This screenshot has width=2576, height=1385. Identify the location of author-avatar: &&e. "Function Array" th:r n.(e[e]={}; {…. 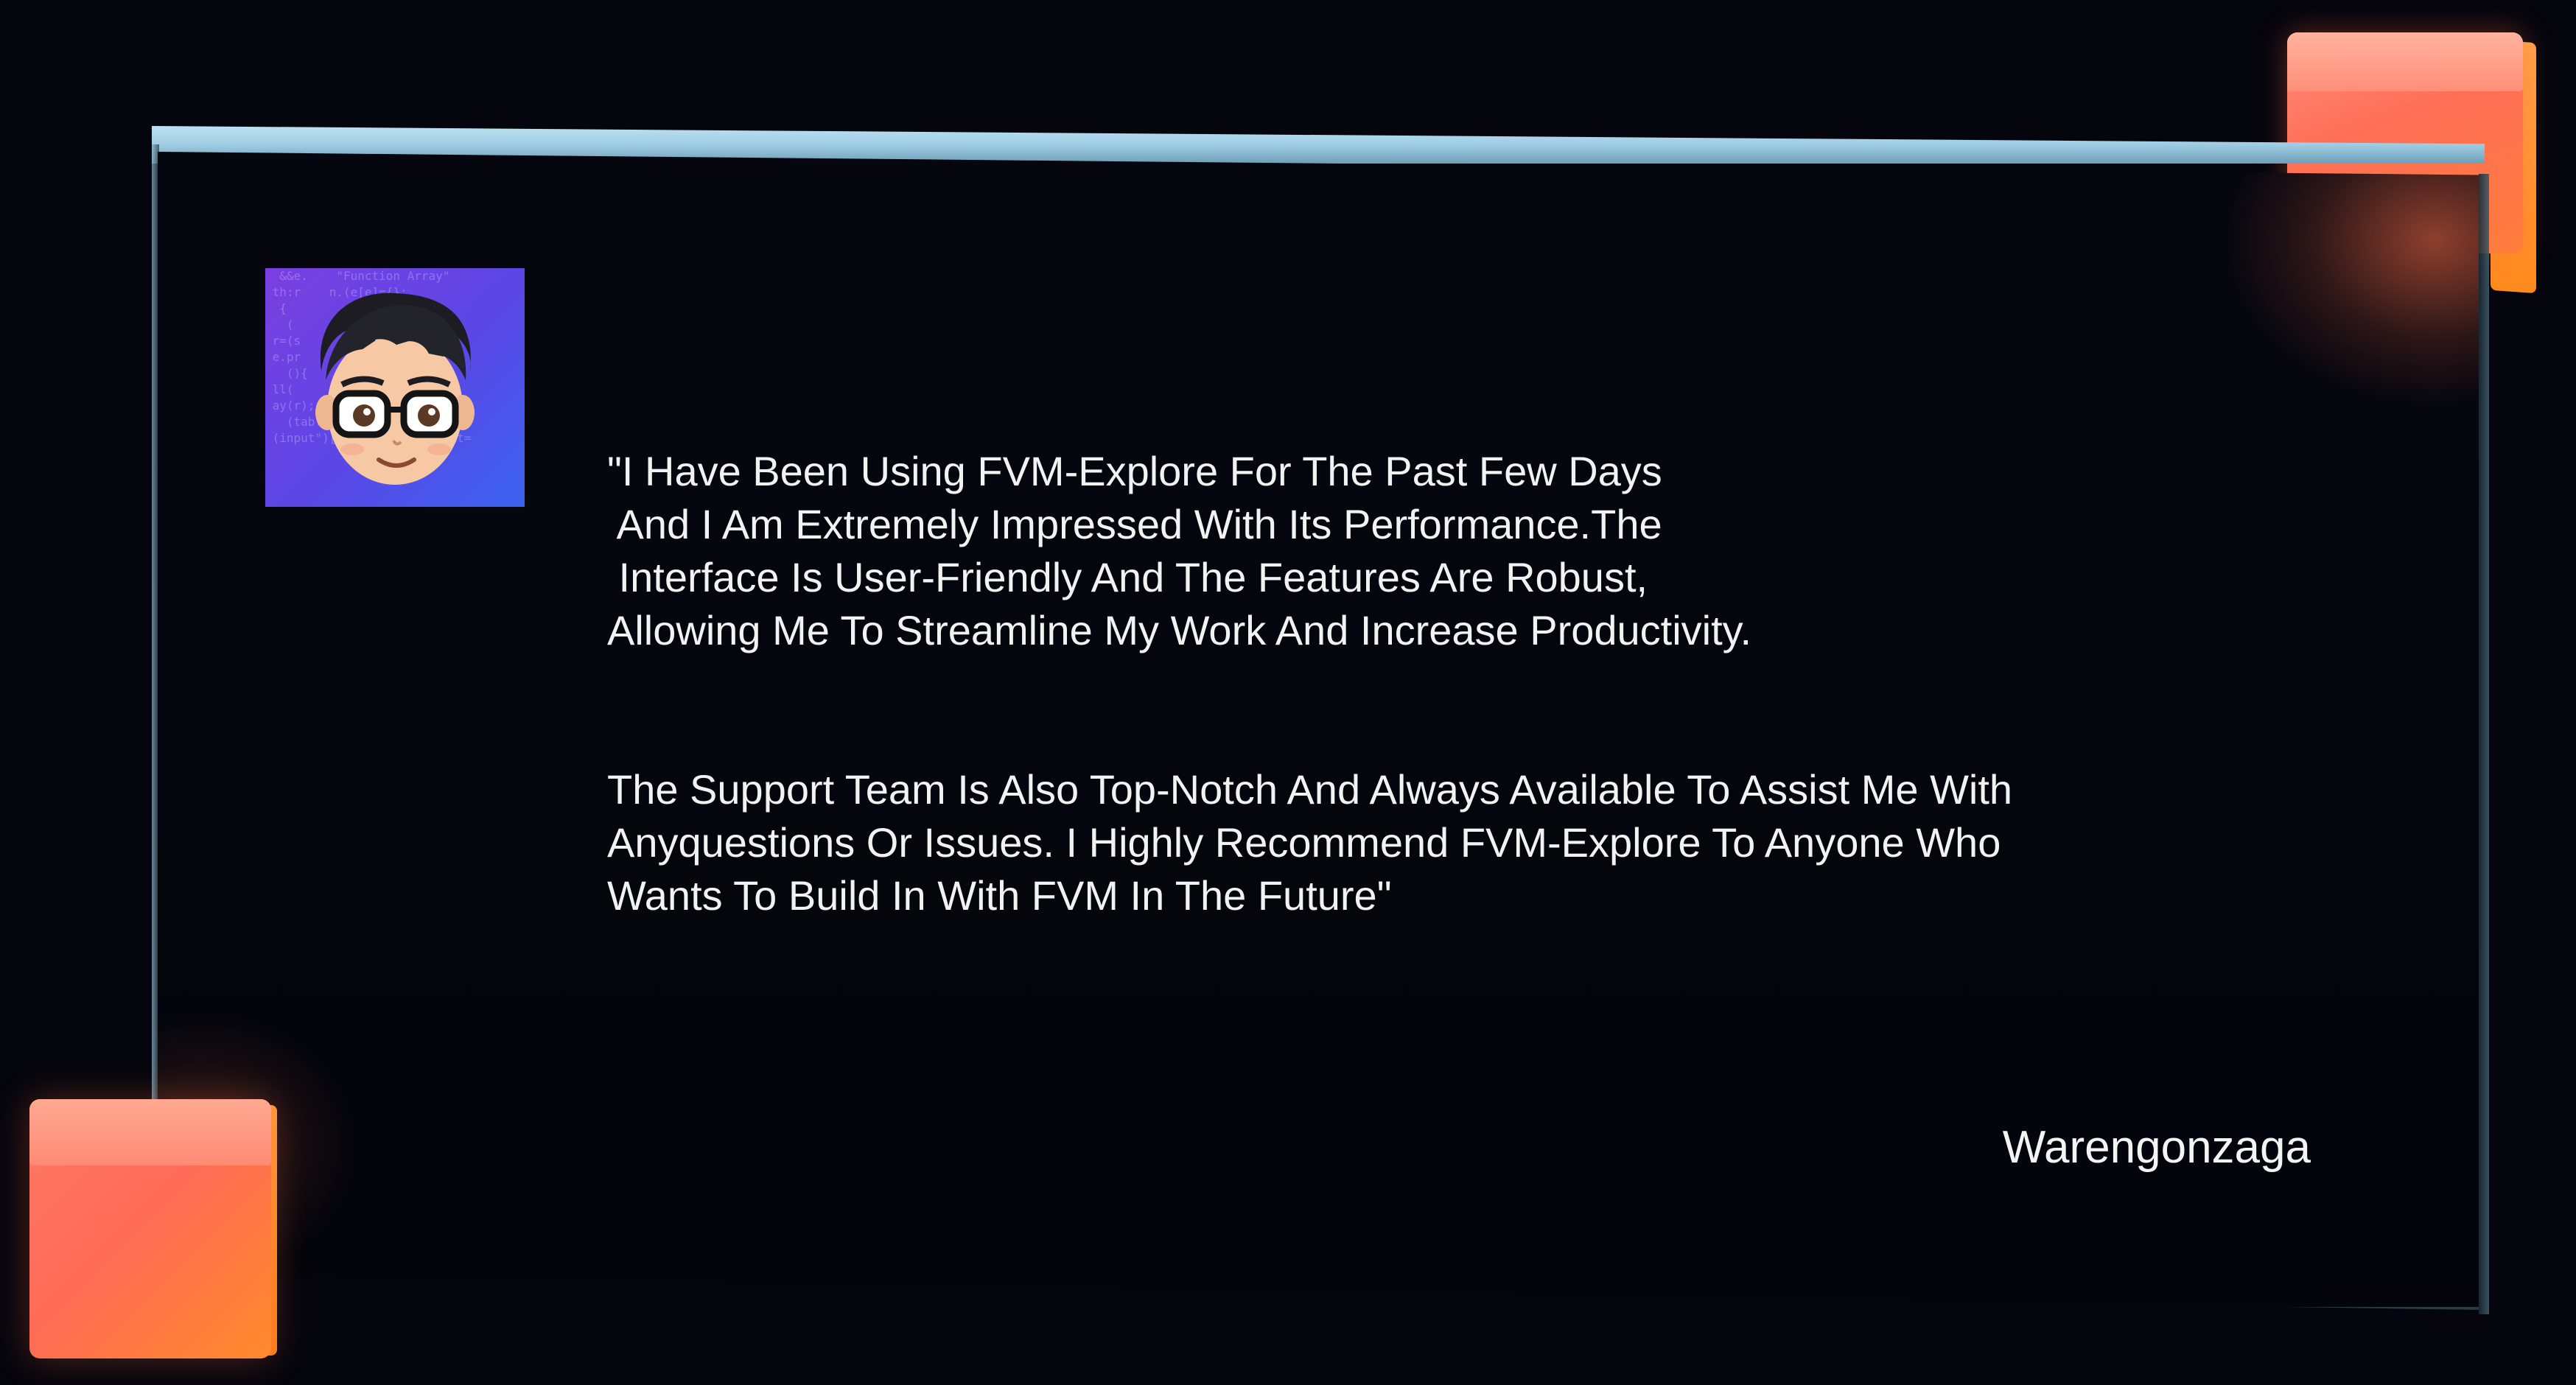
(395, 387).